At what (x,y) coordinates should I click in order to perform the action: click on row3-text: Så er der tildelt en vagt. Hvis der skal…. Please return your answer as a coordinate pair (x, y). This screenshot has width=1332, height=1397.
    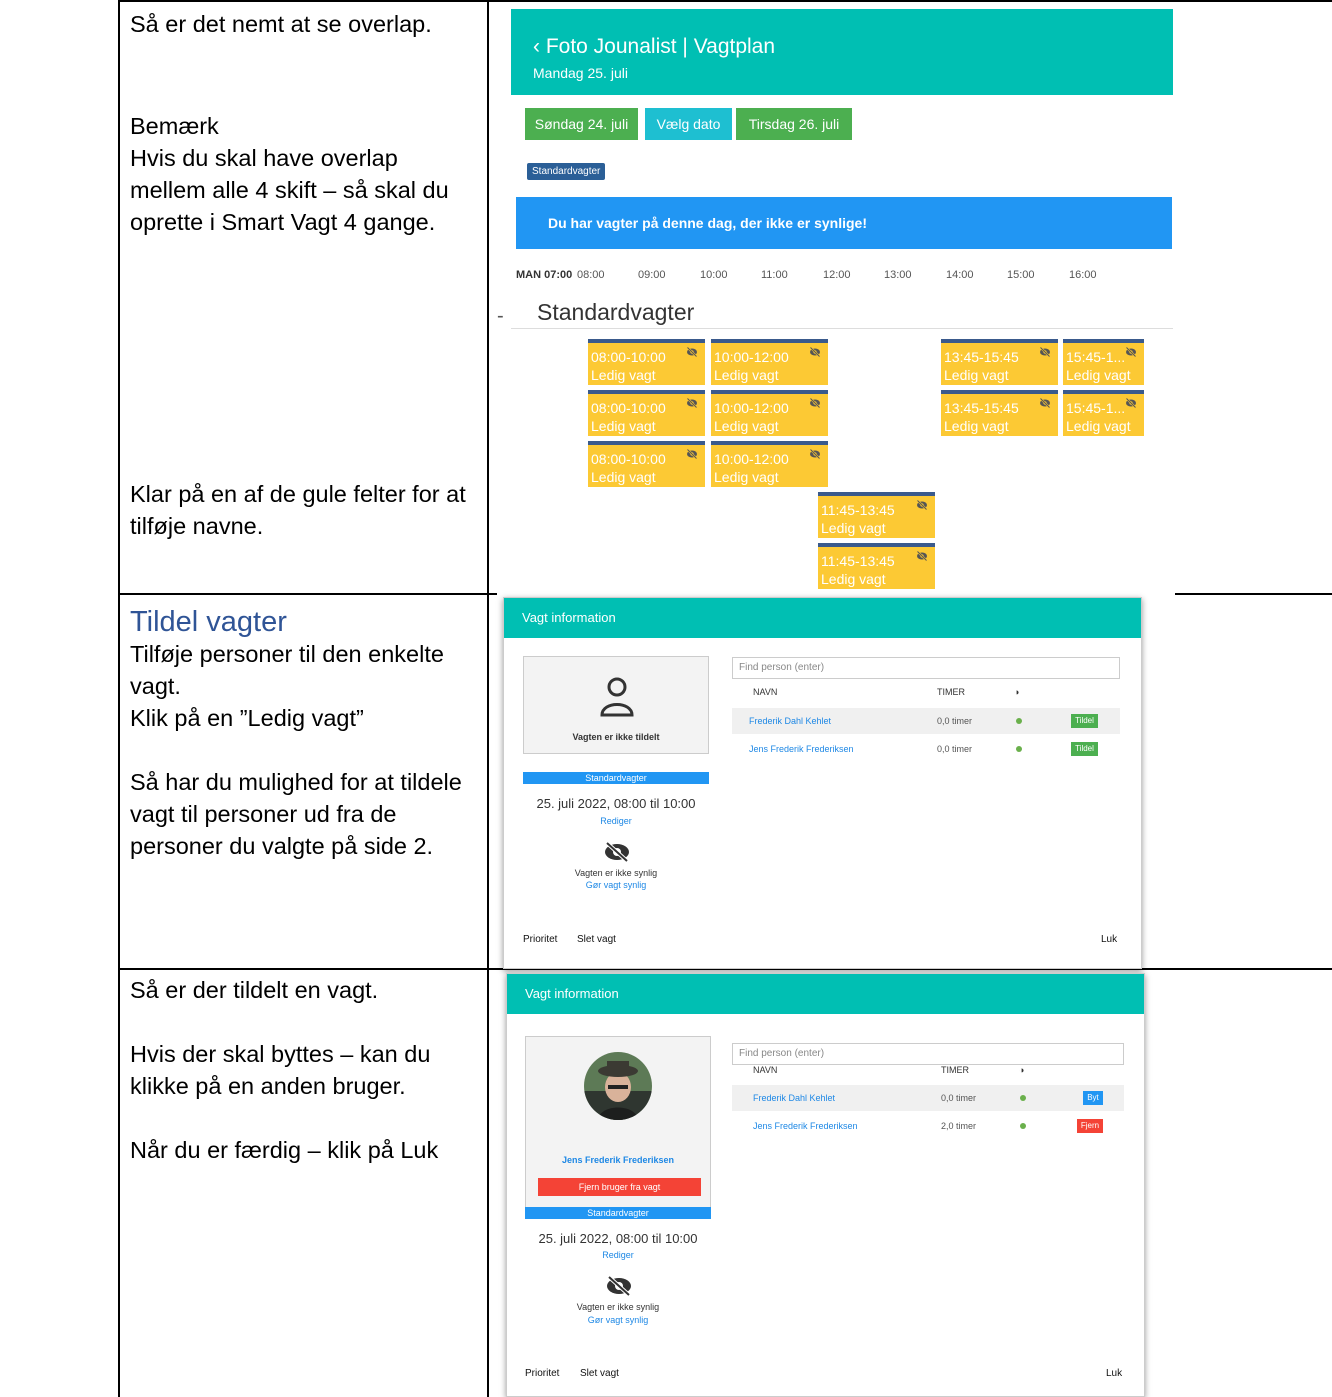
    Looking at the image, I should click on (305, 1070).